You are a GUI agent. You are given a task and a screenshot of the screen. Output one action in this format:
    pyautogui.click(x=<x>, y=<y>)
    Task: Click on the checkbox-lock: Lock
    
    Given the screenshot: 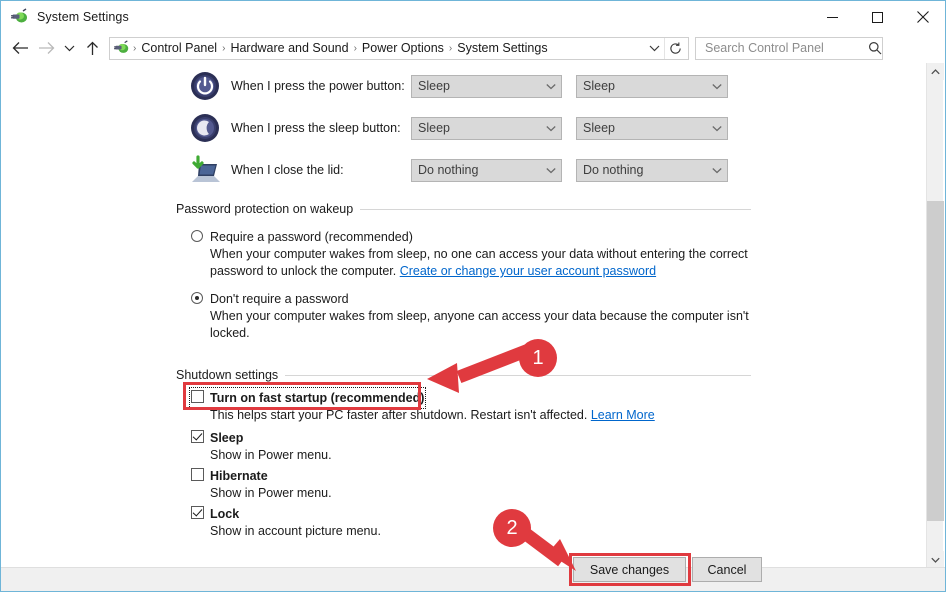 What is the action you would take?
    pyautogui.click(x=215, y=514)
    